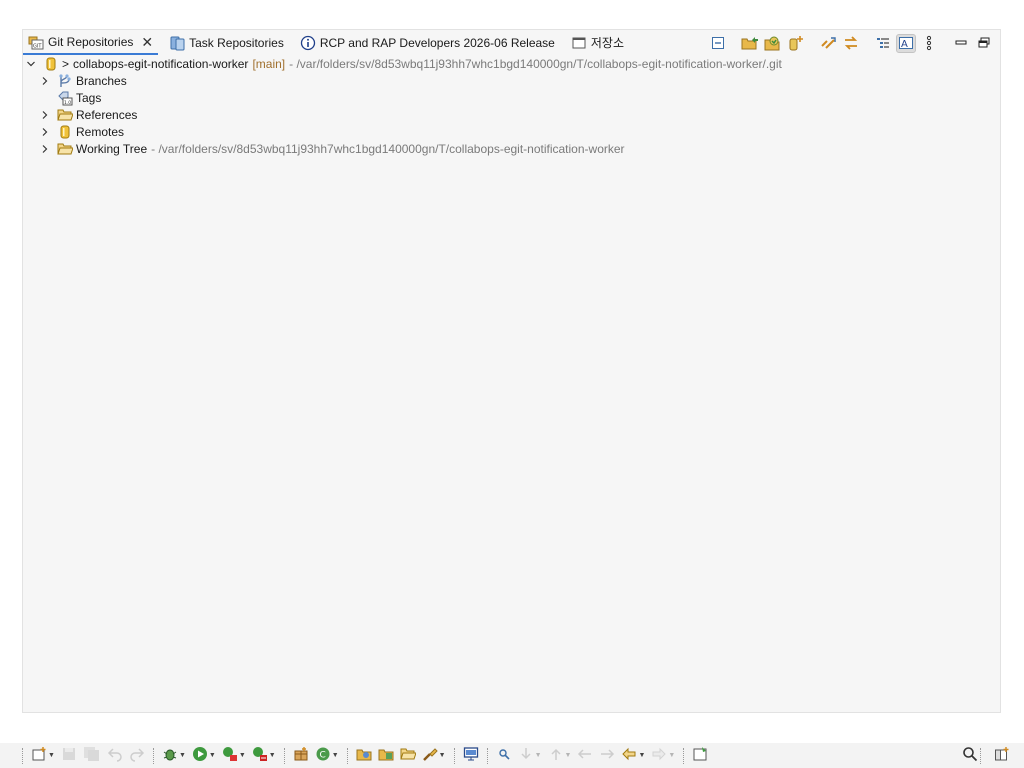  What do you see at coordinates (31, 64) in the screenshot?
I see `chevron-down-icon` at bounding box center [31, 64].